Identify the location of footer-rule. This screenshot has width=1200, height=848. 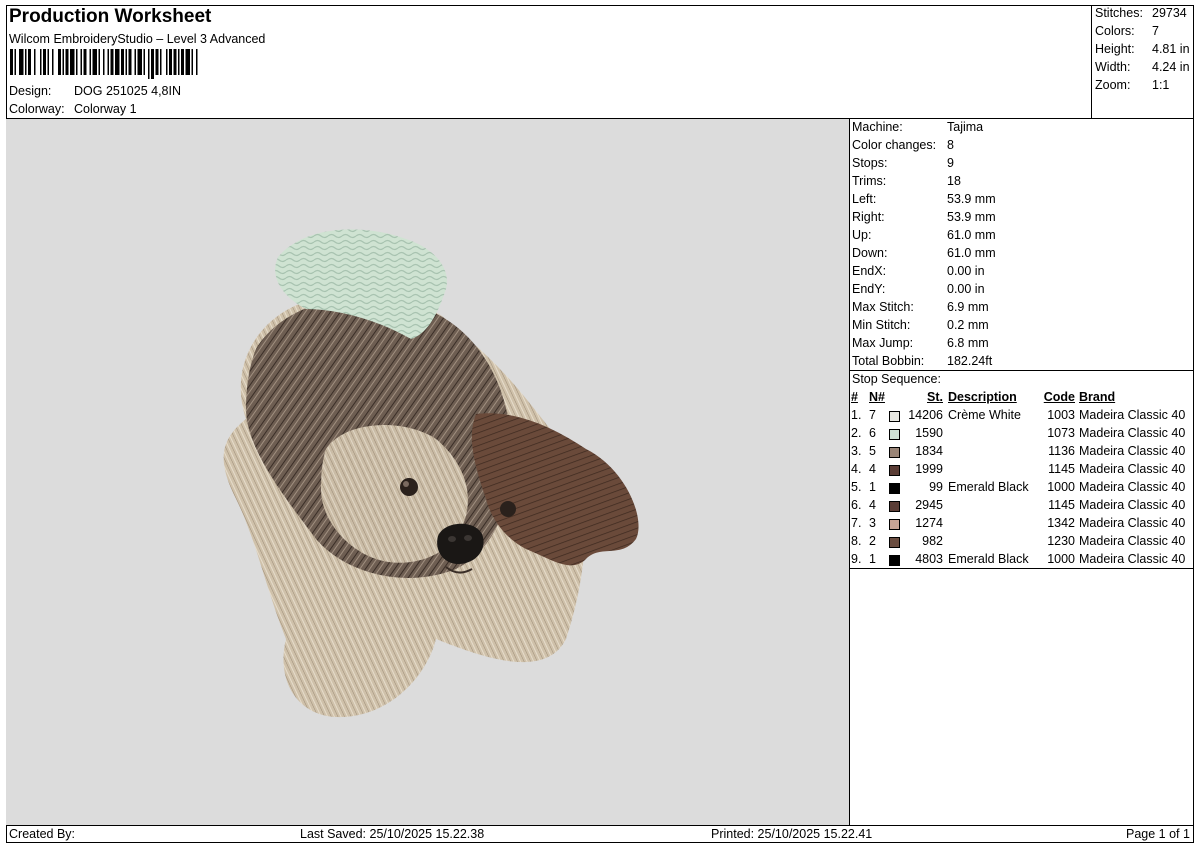
(600, 825).